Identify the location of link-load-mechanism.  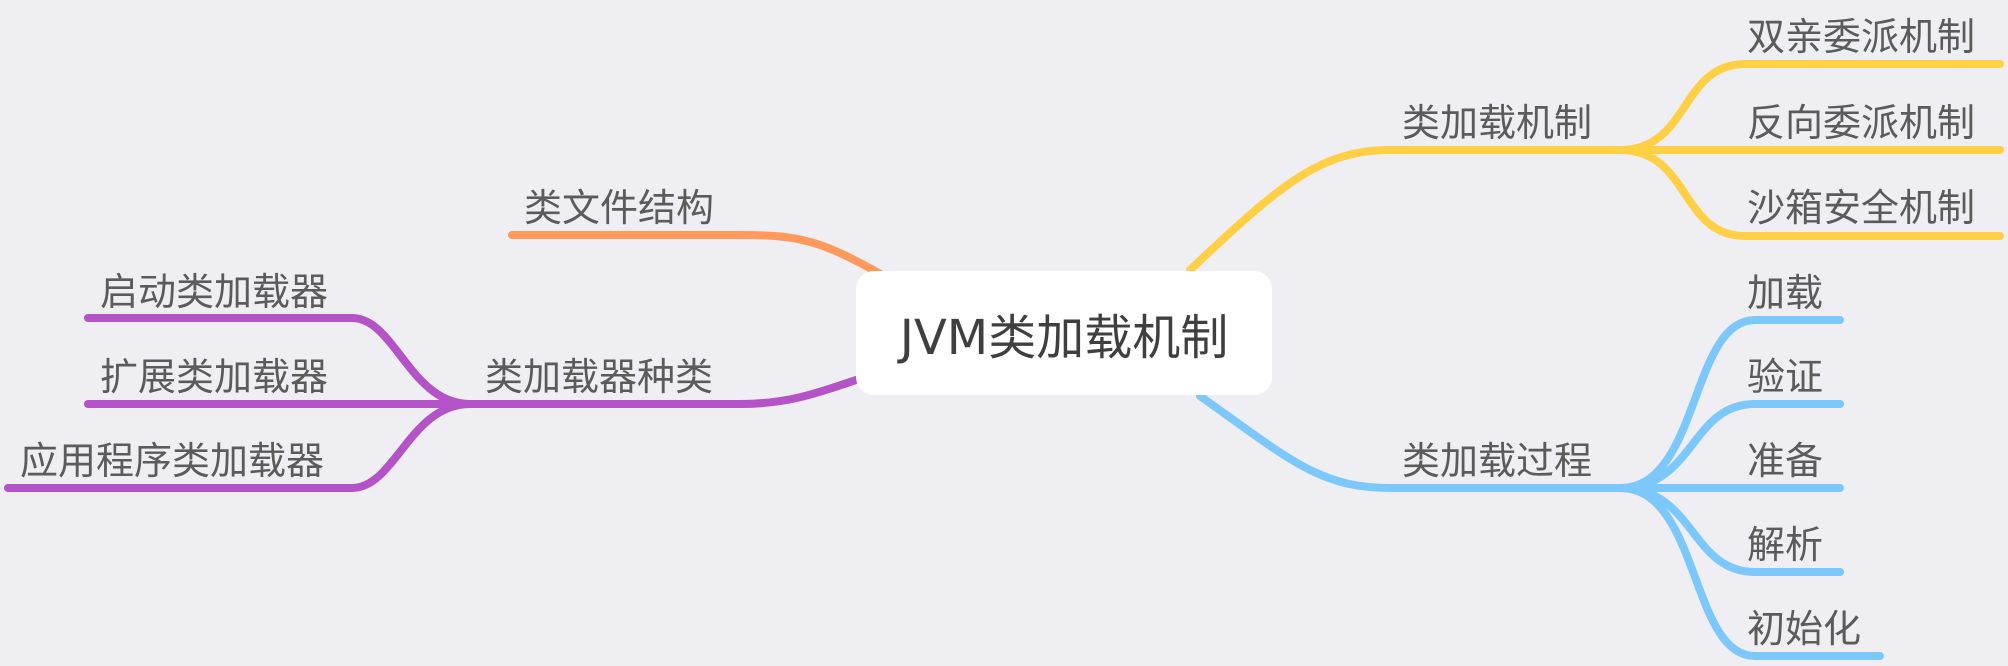
(1405, 210).